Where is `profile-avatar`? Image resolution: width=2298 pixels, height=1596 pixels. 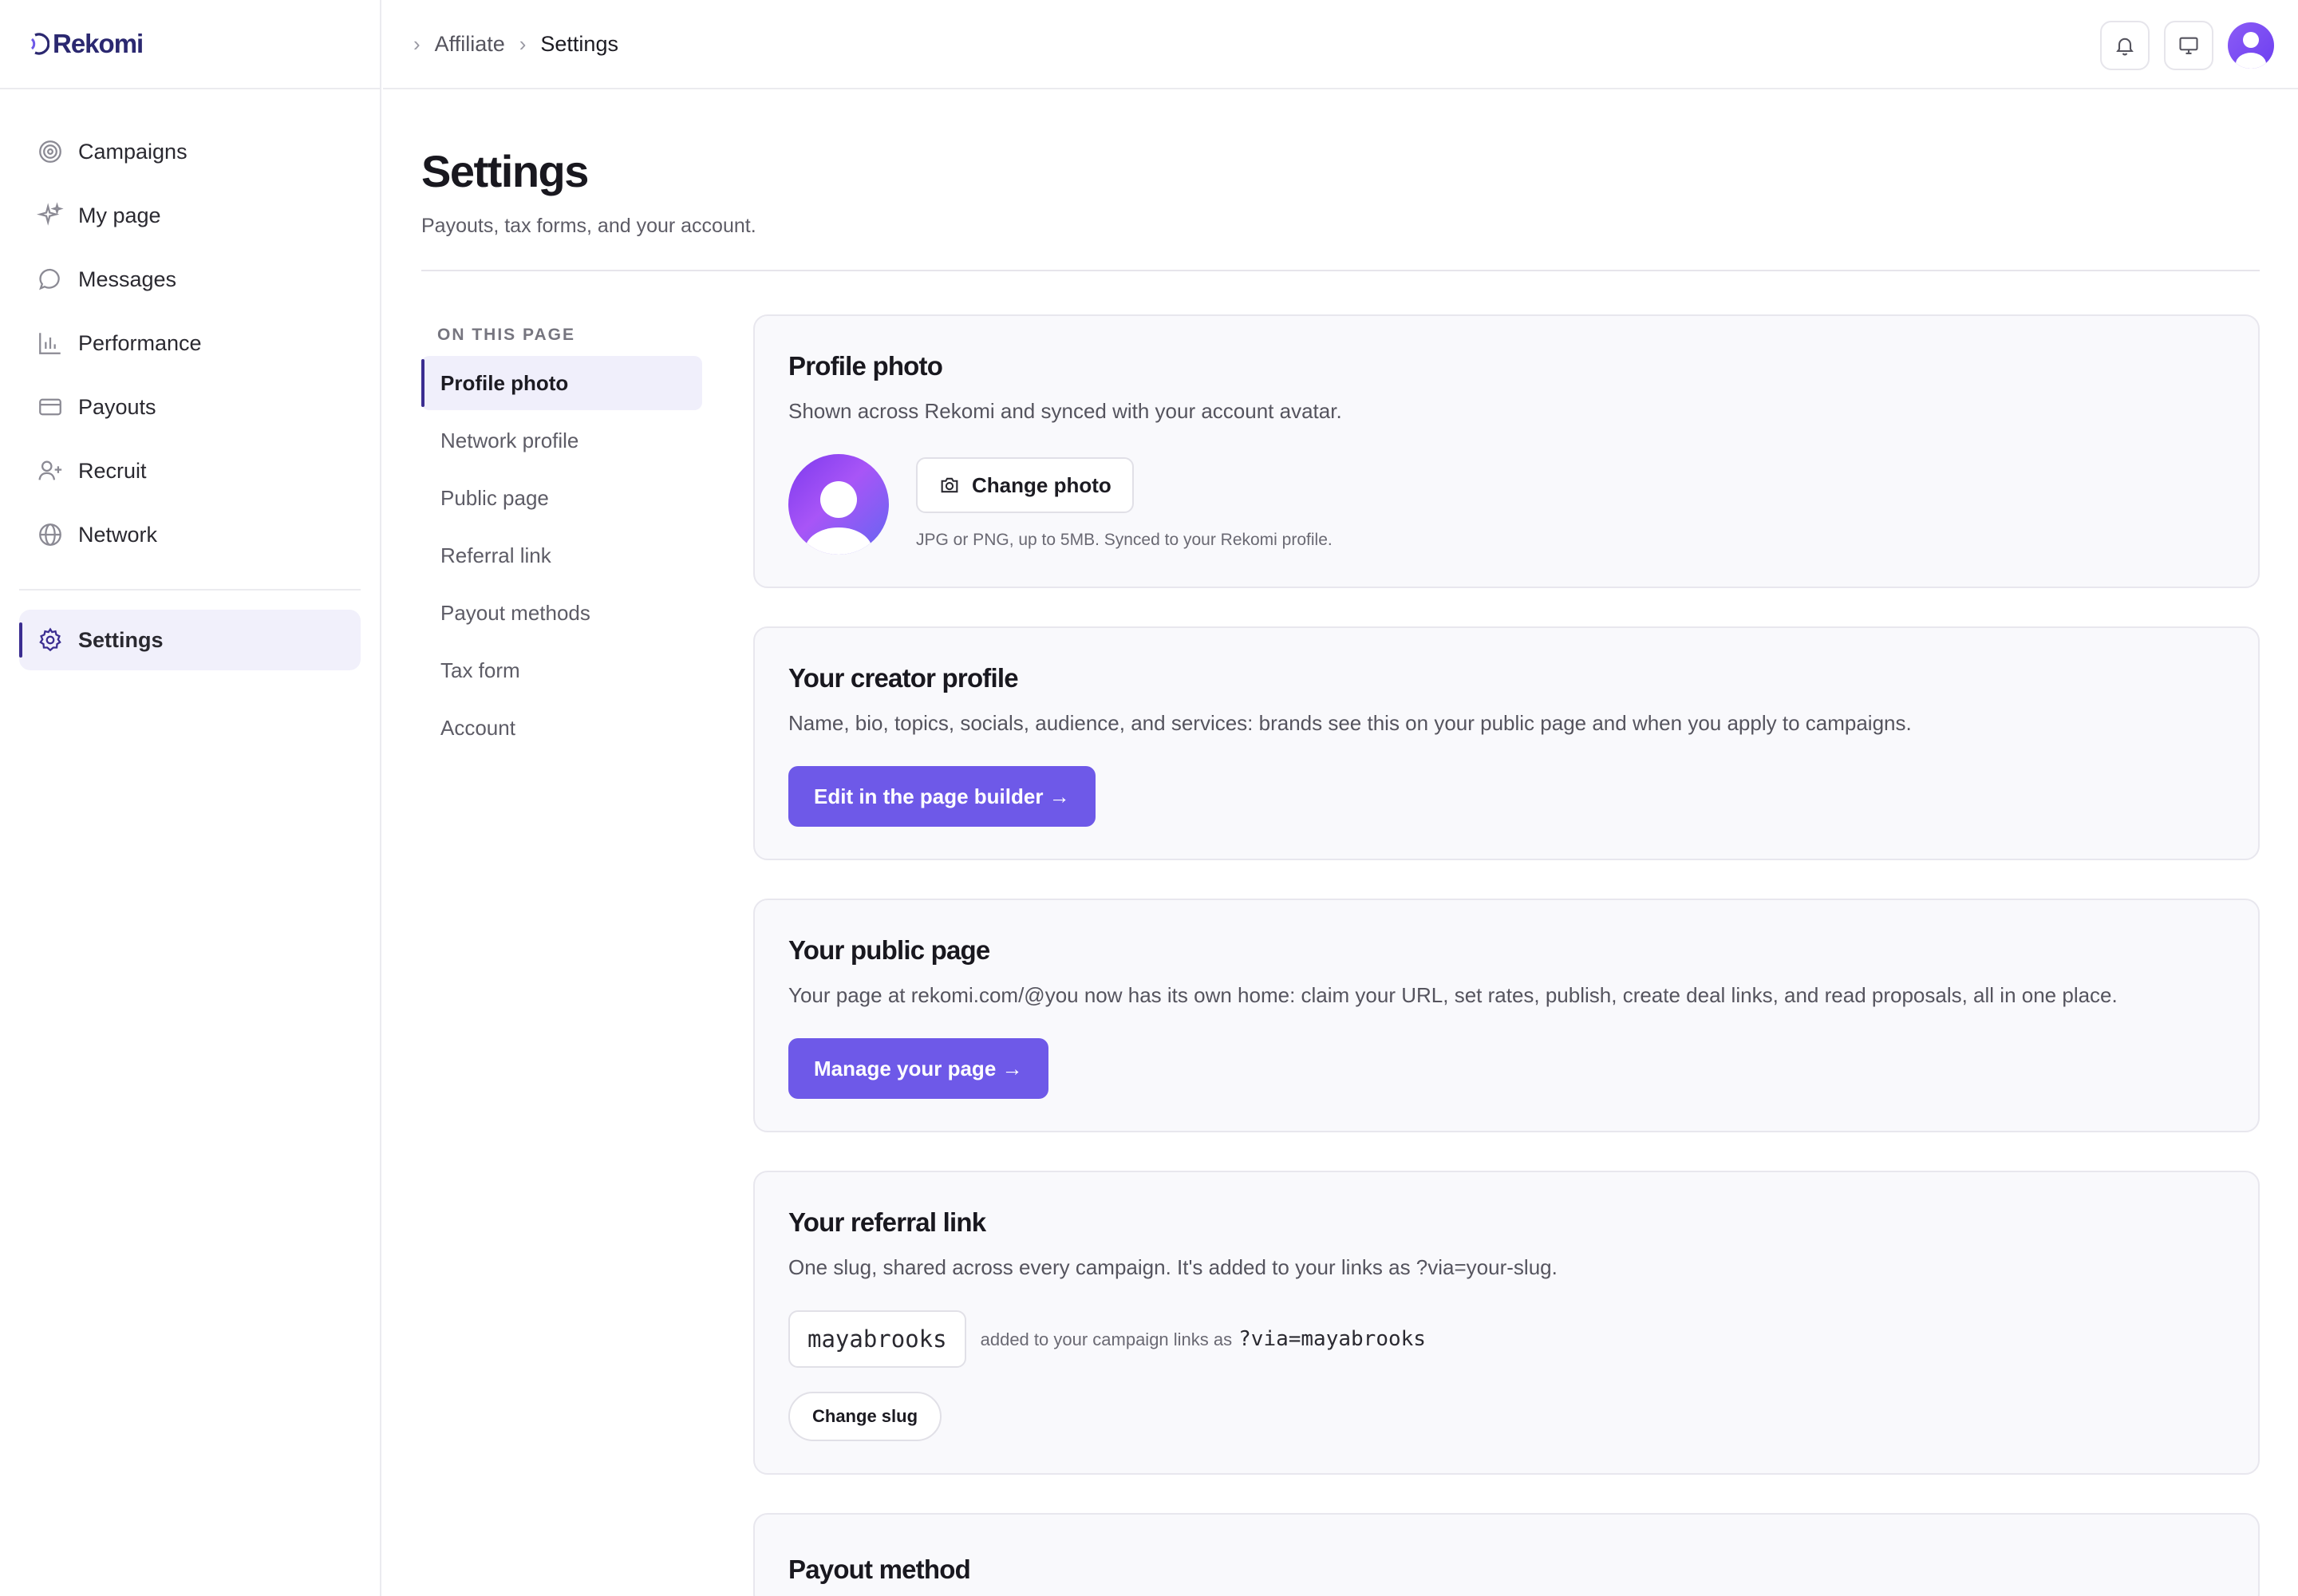 profile-avatar is located at coordinates (839, 504).